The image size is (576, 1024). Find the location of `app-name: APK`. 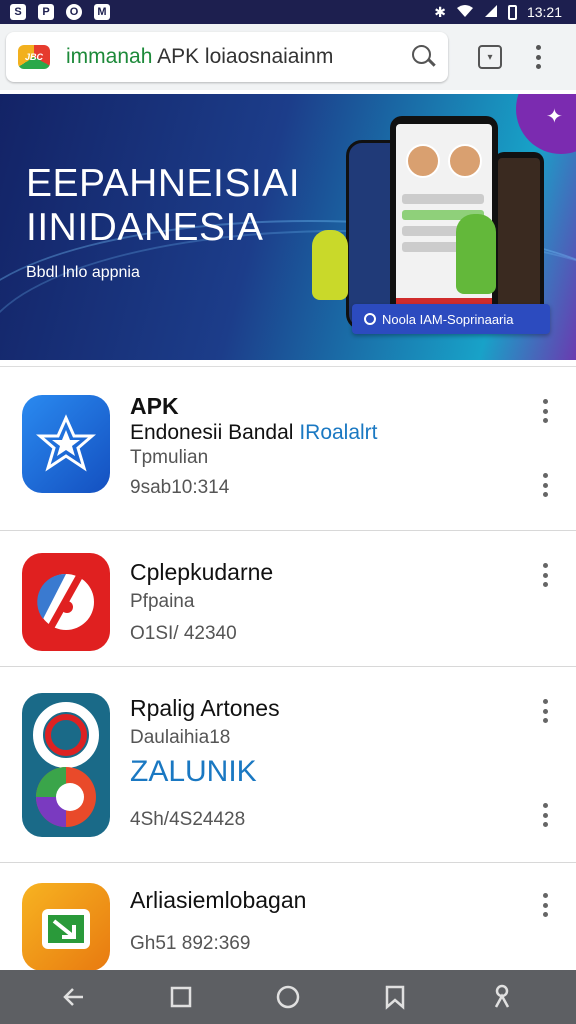

app-name: APK is located at coordinates (154, 406).